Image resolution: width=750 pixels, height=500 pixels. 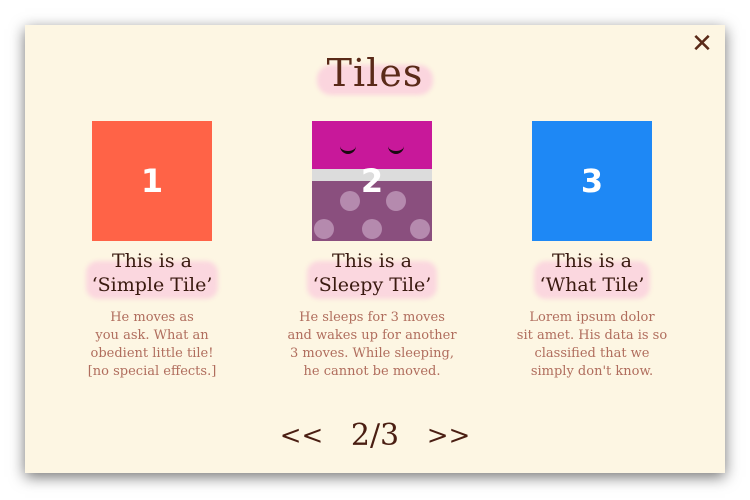 I want to click on desc-line: he cannot be moved., so click(x=372, y=371).